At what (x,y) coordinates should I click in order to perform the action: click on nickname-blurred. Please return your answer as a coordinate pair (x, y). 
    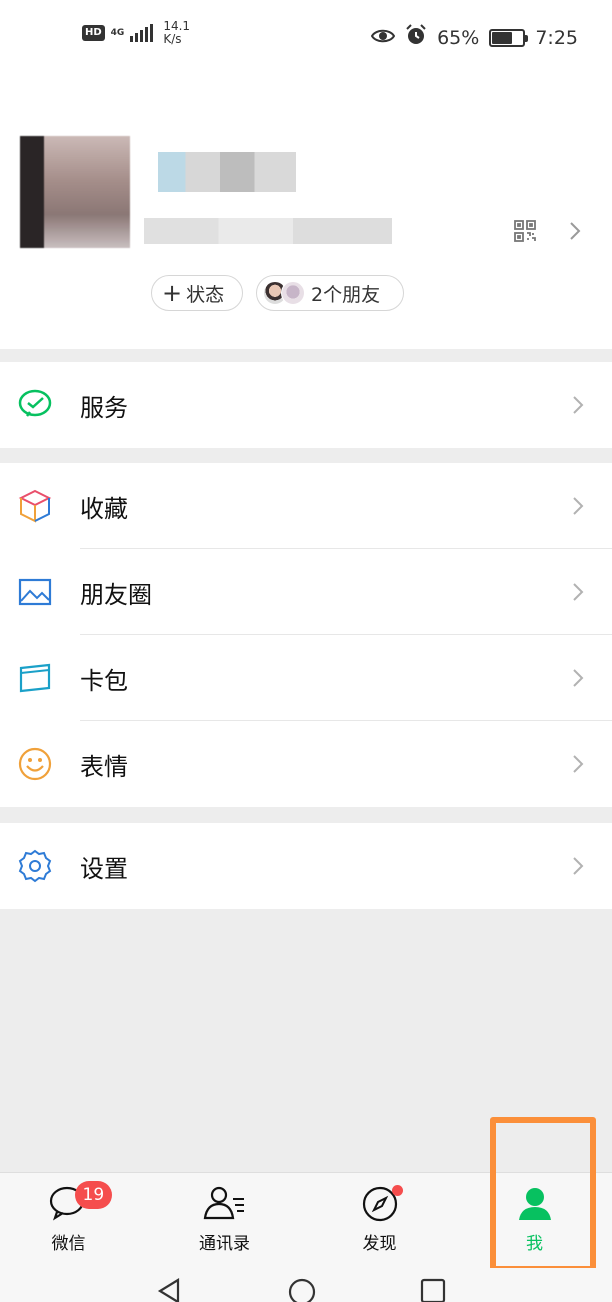
    Looking at the image, I should click on (227, 172).